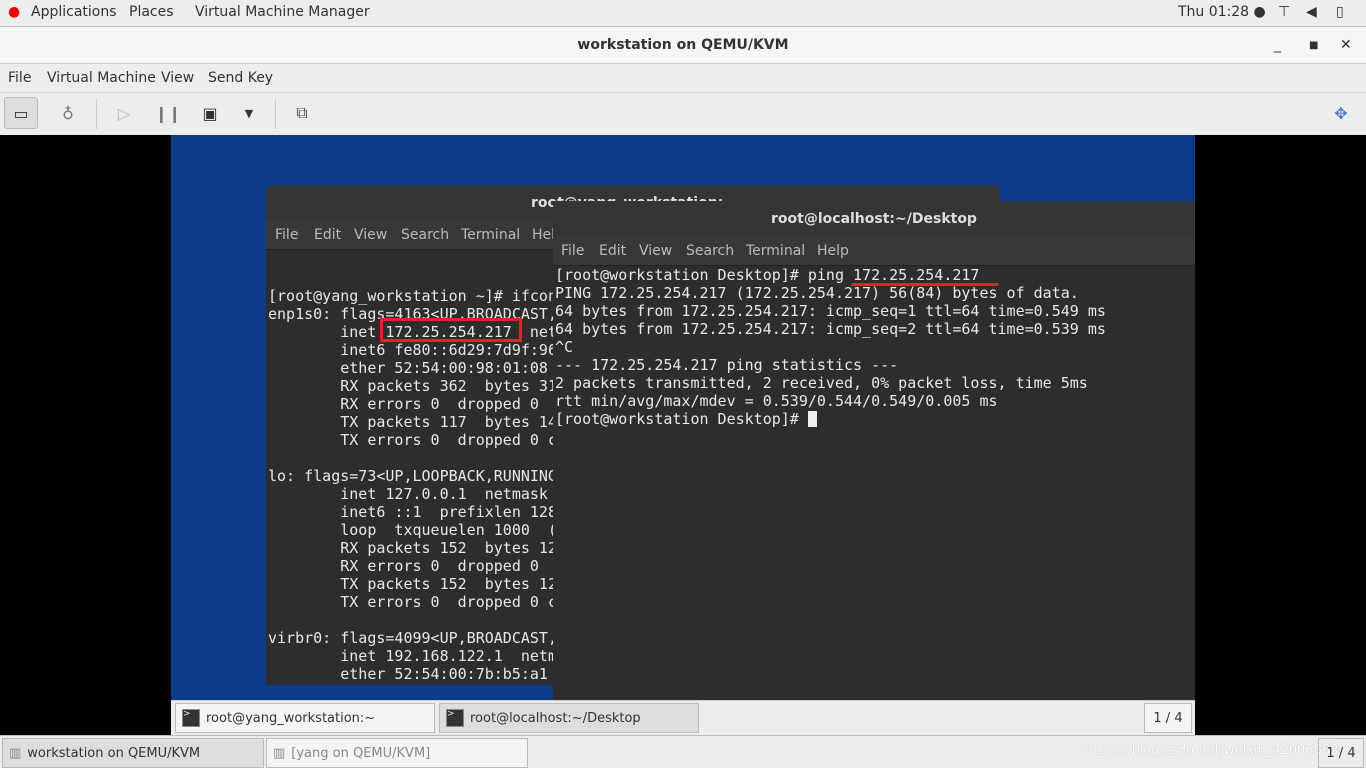 This screenshot has width=1366, height=768. Describe the element at coordinates (210, 113) in the screenshot. I see `power-icon: ▣` at that location.